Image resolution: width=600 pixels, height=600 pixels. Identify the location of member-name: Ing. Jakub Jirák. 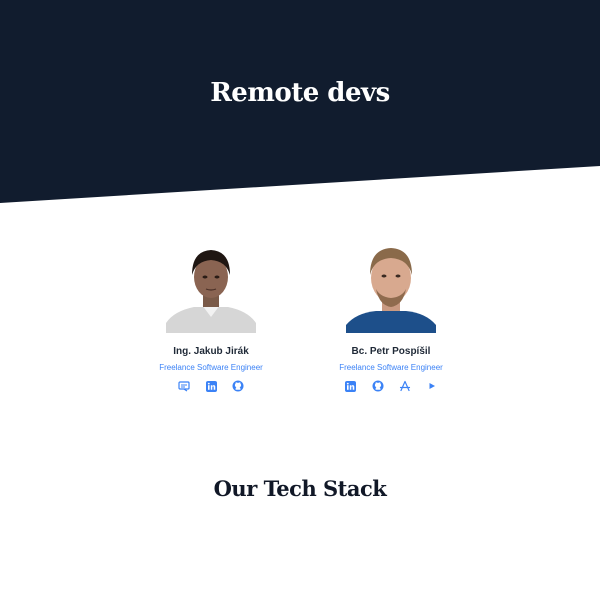
(211, 351).